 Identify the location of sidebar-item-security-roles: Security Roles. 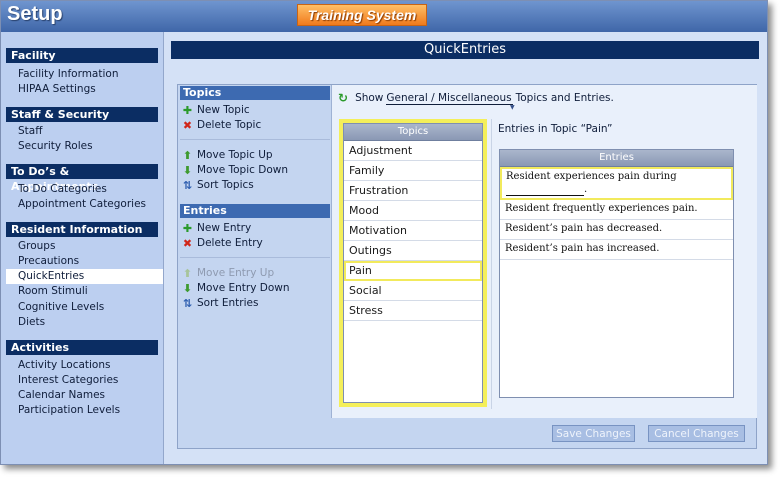
(55, 146).